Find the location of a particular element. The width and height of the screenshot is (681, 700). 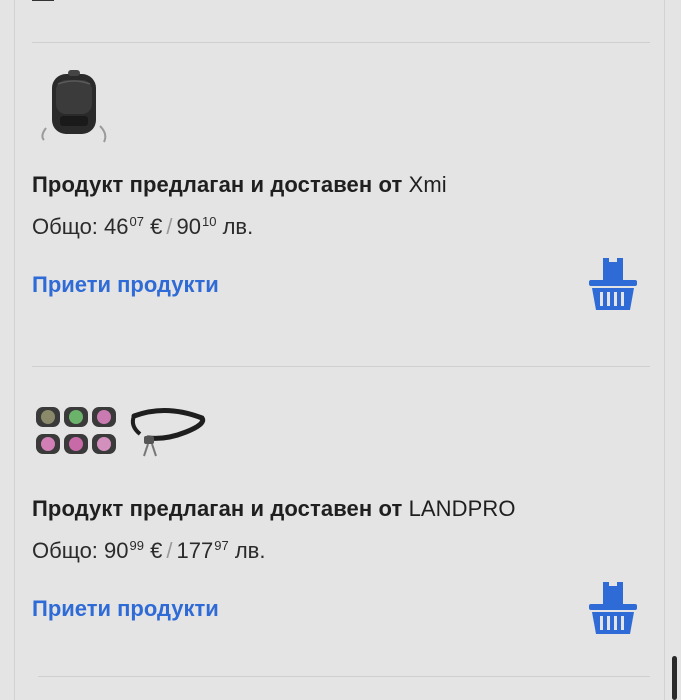

total-eur: 9099 € is located at coordinates (133, 550).